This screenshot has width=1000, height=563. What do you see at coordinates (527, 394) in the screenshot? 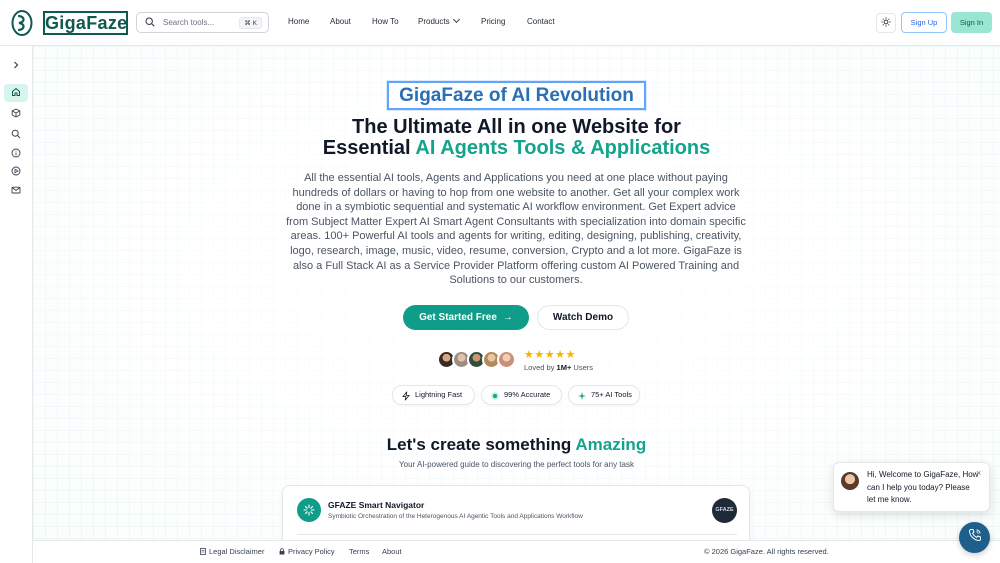
I see `feature-pill-label: 99% Accurate` at bounding box center [527, 394].